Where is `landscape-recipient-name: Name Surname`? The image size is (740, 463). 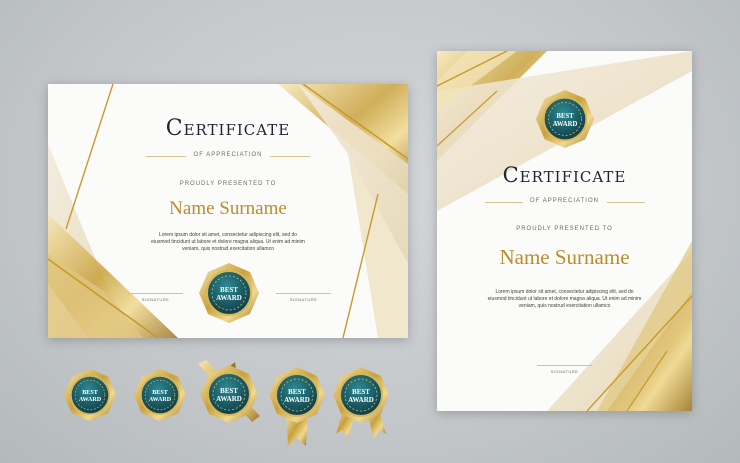
landscape-recipient-name: Name Surname is located at coordinates (228, 208).